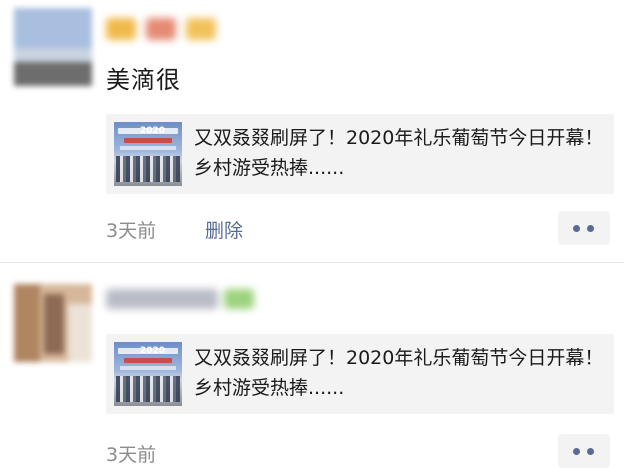 This screenshot has height=469, width=624. Describe the element at coordinates (224, 229) in the screenshot. I see `delete-link: 删除` at that location.